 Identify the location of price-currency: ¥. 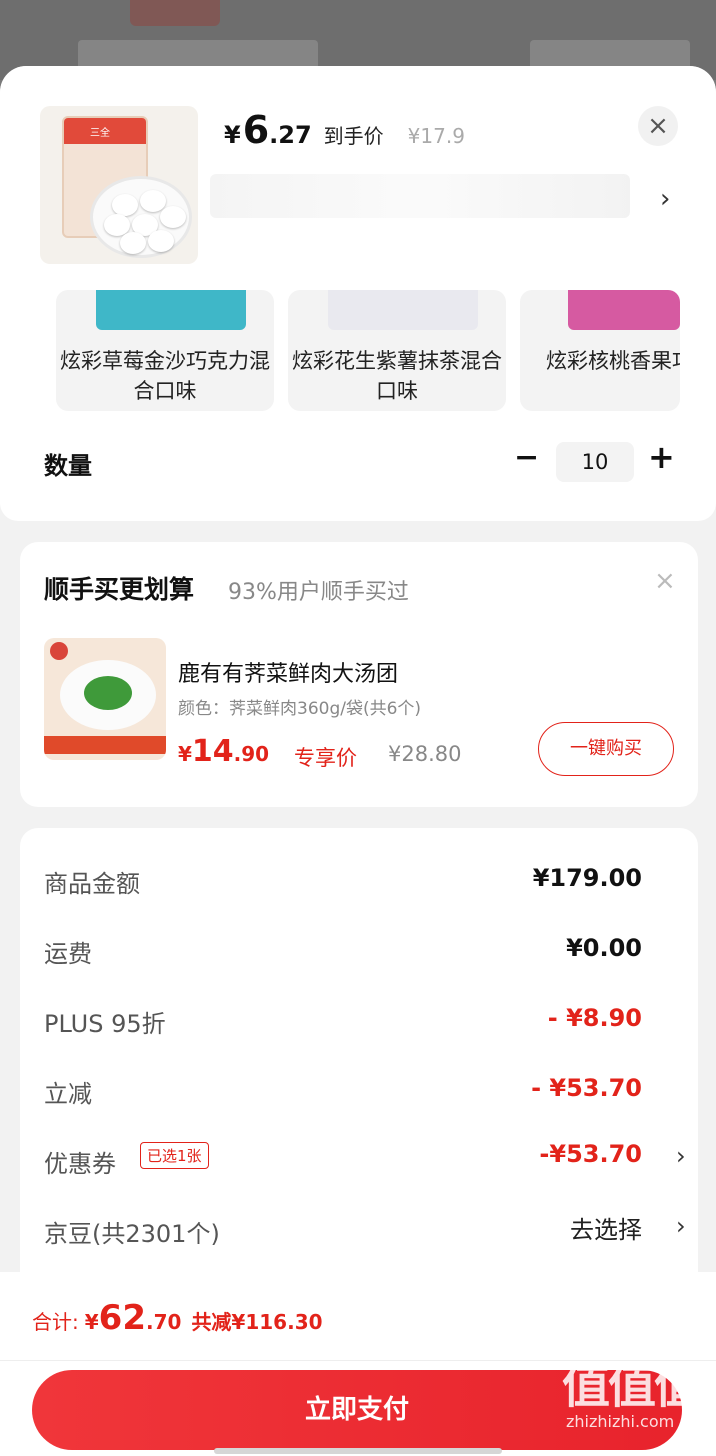
(232, 135).